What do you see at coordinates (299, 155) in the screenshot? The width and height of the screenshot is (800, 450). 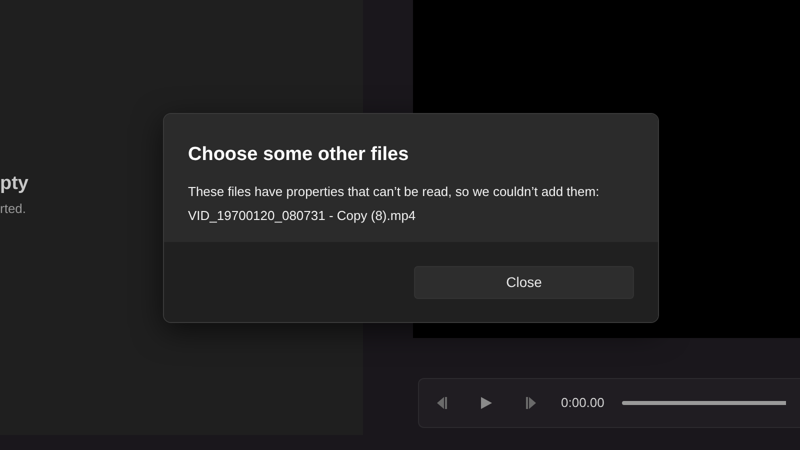 I see `dialog-title: Choose some other files` at bounding box center [299, 155].